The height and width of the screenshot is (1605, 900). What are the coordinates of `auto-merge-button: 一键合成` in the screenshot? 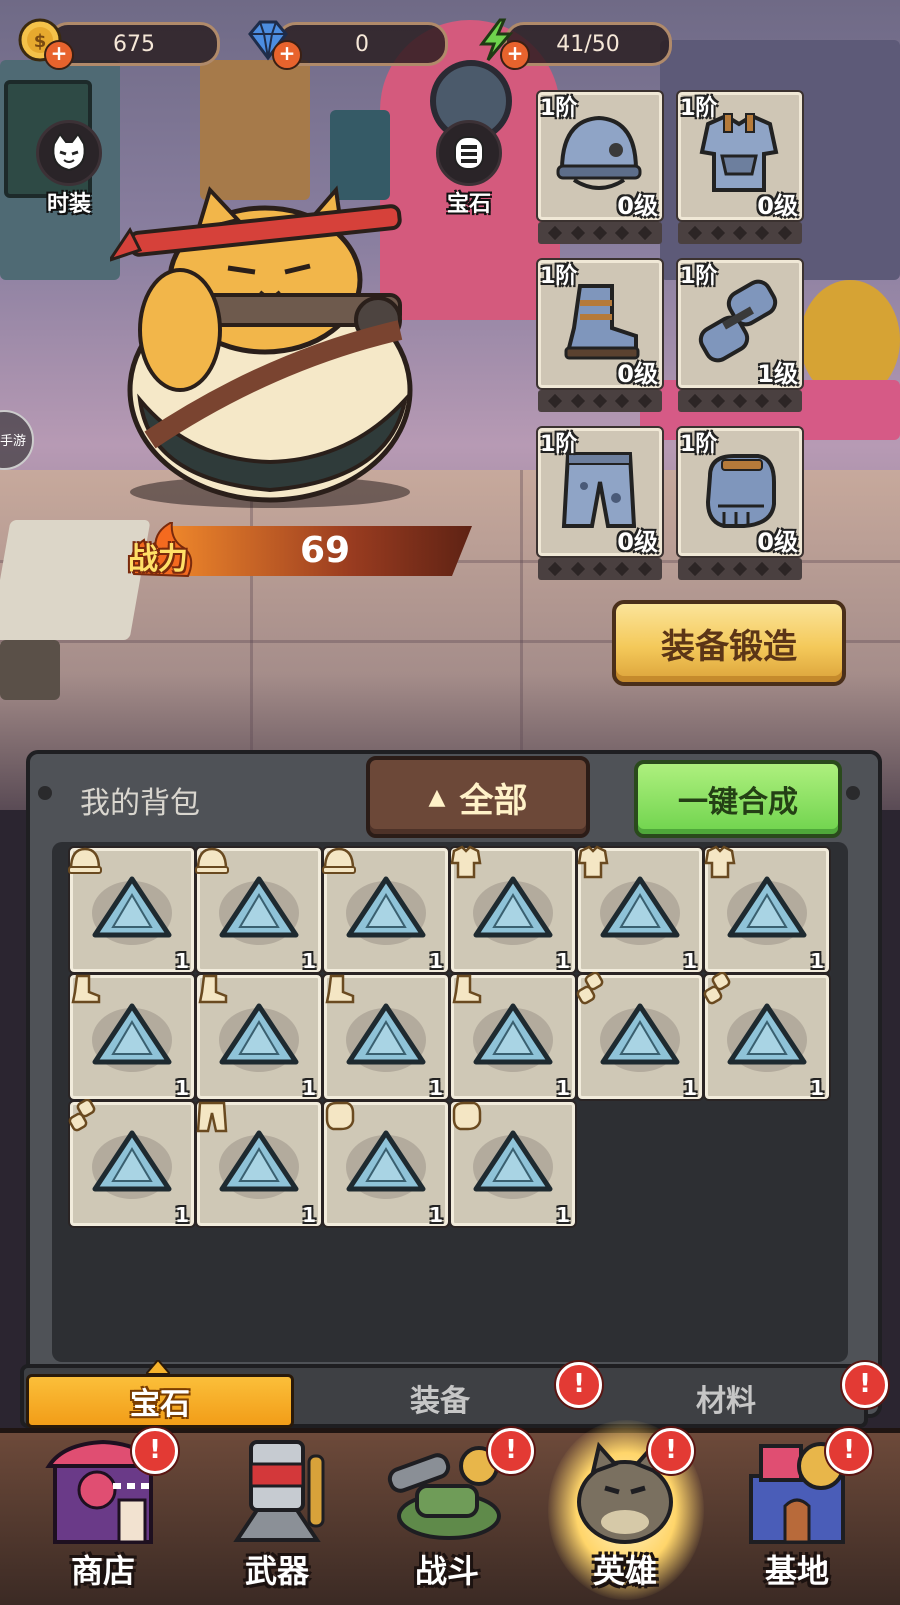 It's located at (738, 799).